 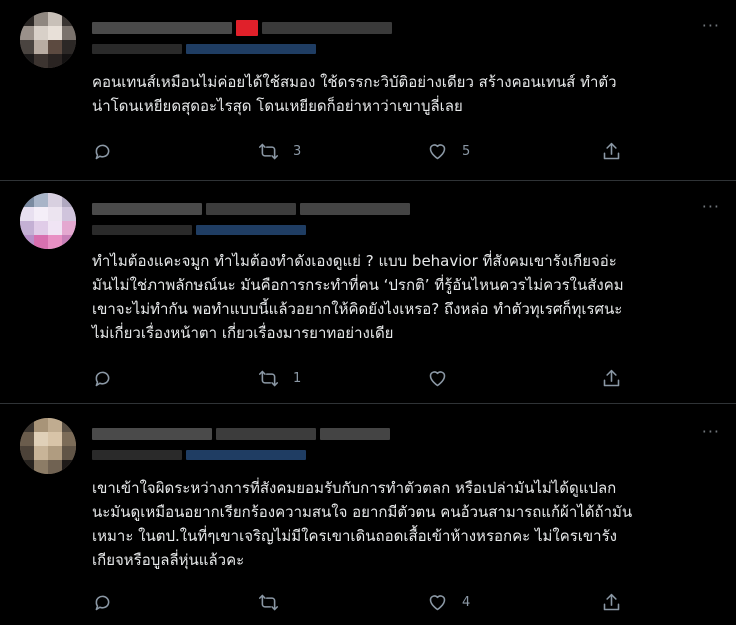 What do you see at coordinates (297, 378) in the screenshot?
I see `retweet-count: 1` at bounding box center [297, 378].